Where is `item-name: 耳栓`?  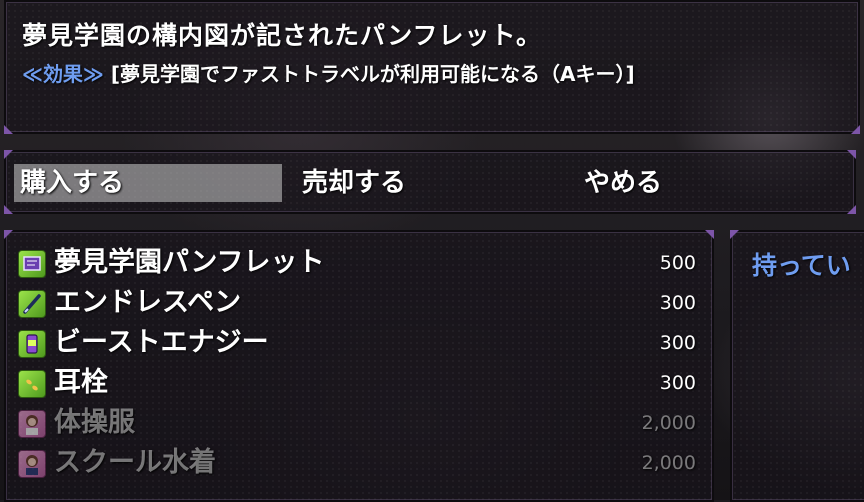 item-name: 耳栓 is located at coordinates (81, 382).